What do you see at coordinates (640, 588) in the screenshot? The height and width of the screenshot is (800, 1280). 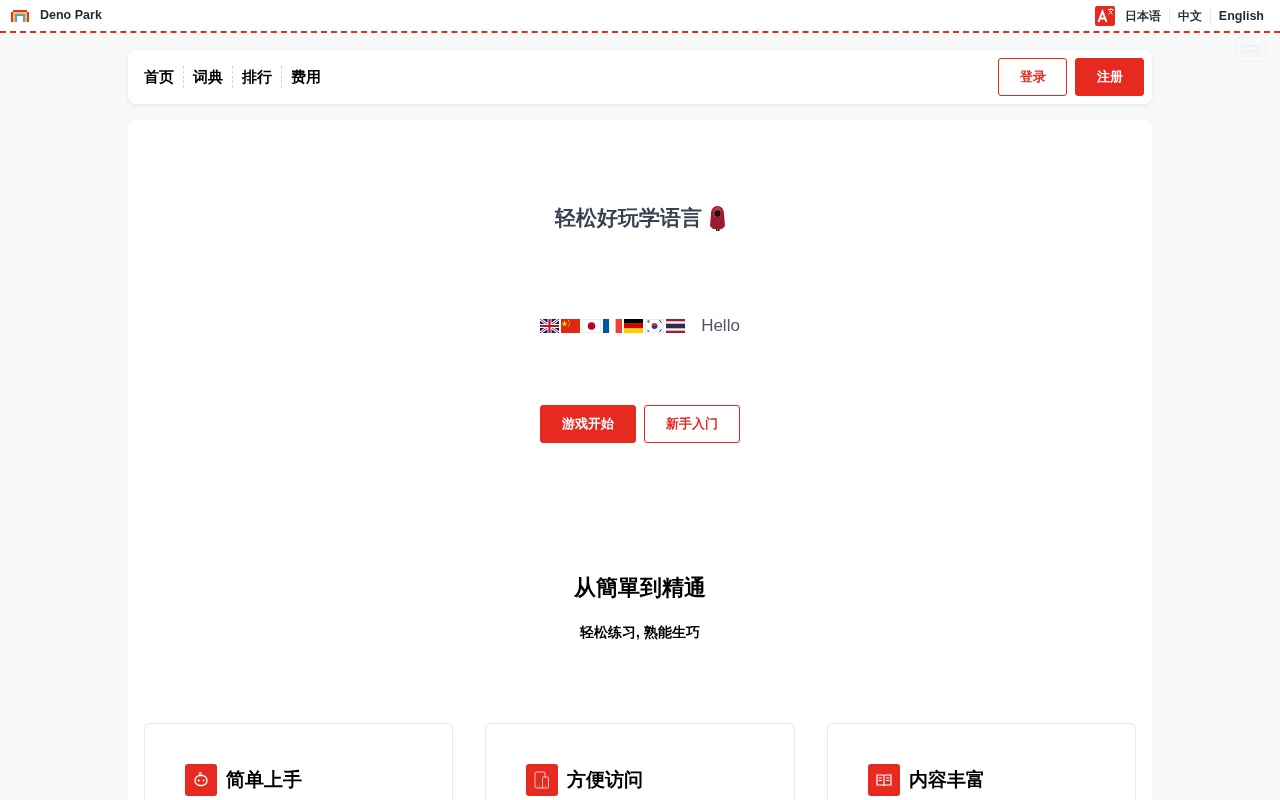 I see `section-heading: 从簡單到精通` at bounding box center [640, 588].